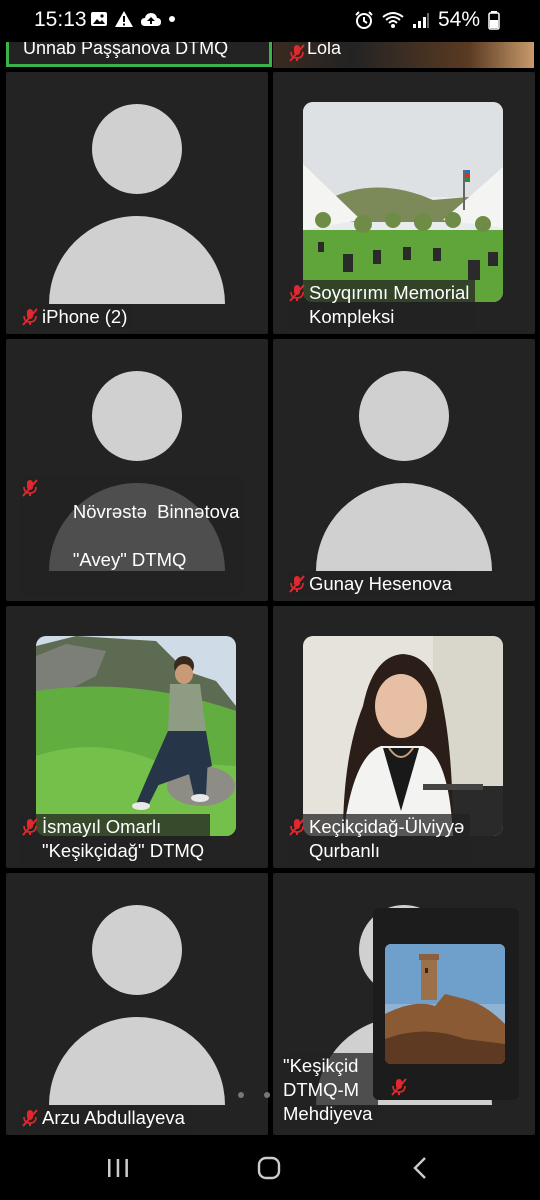 This screenshot has width=540, height=1200. I want to click on participant-name: Gunay Hesenova, so click(380, 583).